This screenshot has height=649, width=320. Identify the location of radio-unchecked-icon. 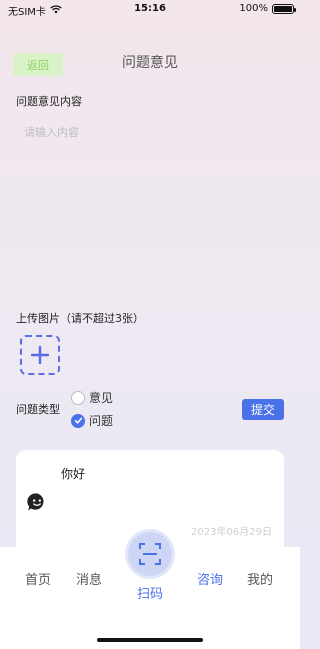
(78, 397).